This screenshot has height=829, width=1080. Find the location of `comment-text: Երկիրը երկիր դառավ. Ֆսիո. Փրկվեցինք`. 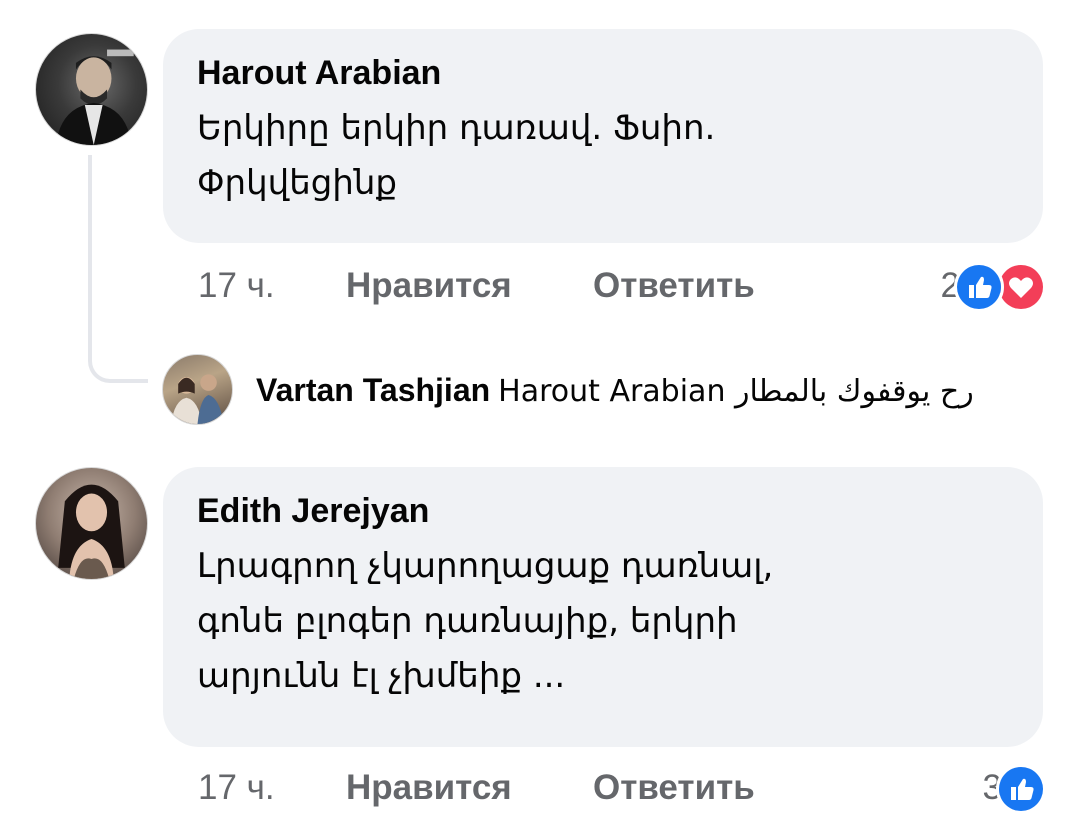

comment-text: Երկիրը երկիր դառավ. Ֆսիո. Փրկվեցինք is located at coordinates (603, 156).